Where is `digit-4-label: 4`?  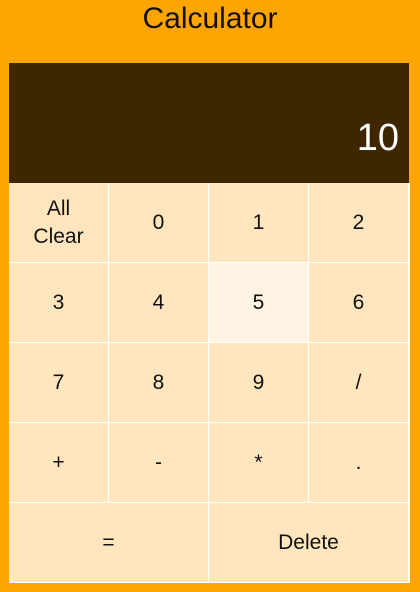
digit-4-label: 4 is located at coordinates (158, 302).